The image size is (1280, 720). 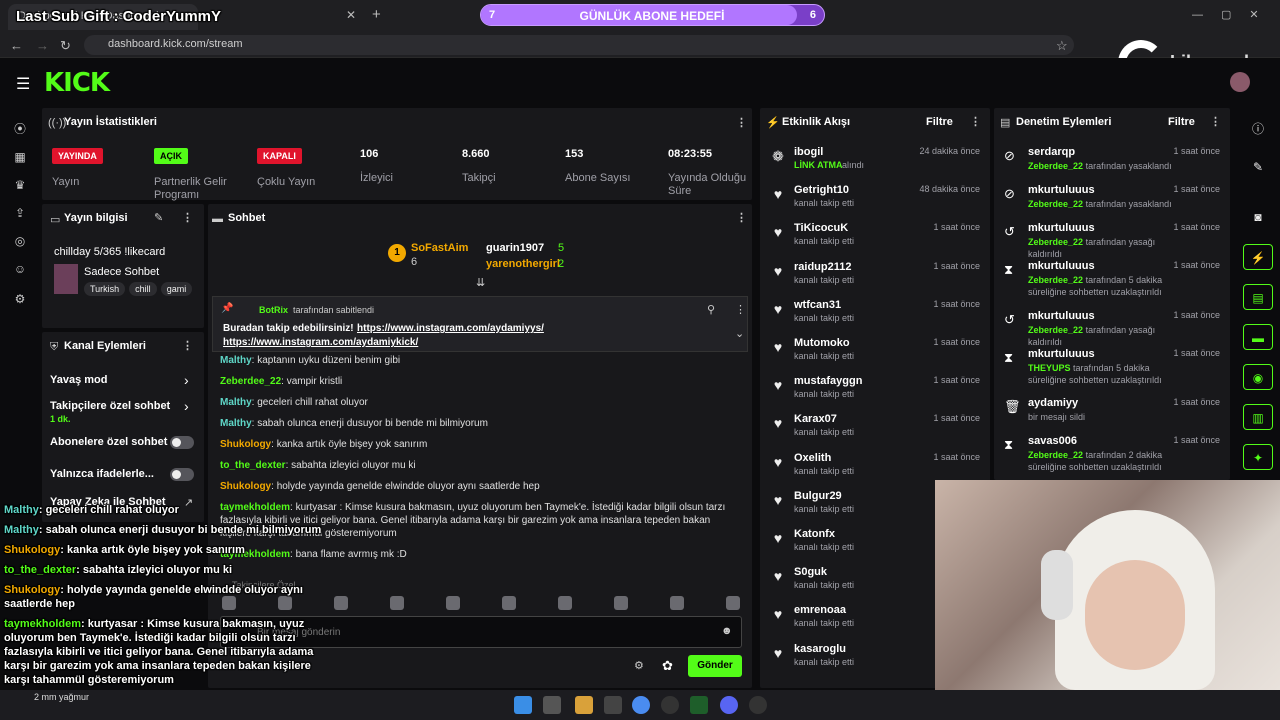 What do you see at coordinates (822, 343) in the screenshot?
I see `activity-username: Mutomoko` at bounding box center [822, 343].